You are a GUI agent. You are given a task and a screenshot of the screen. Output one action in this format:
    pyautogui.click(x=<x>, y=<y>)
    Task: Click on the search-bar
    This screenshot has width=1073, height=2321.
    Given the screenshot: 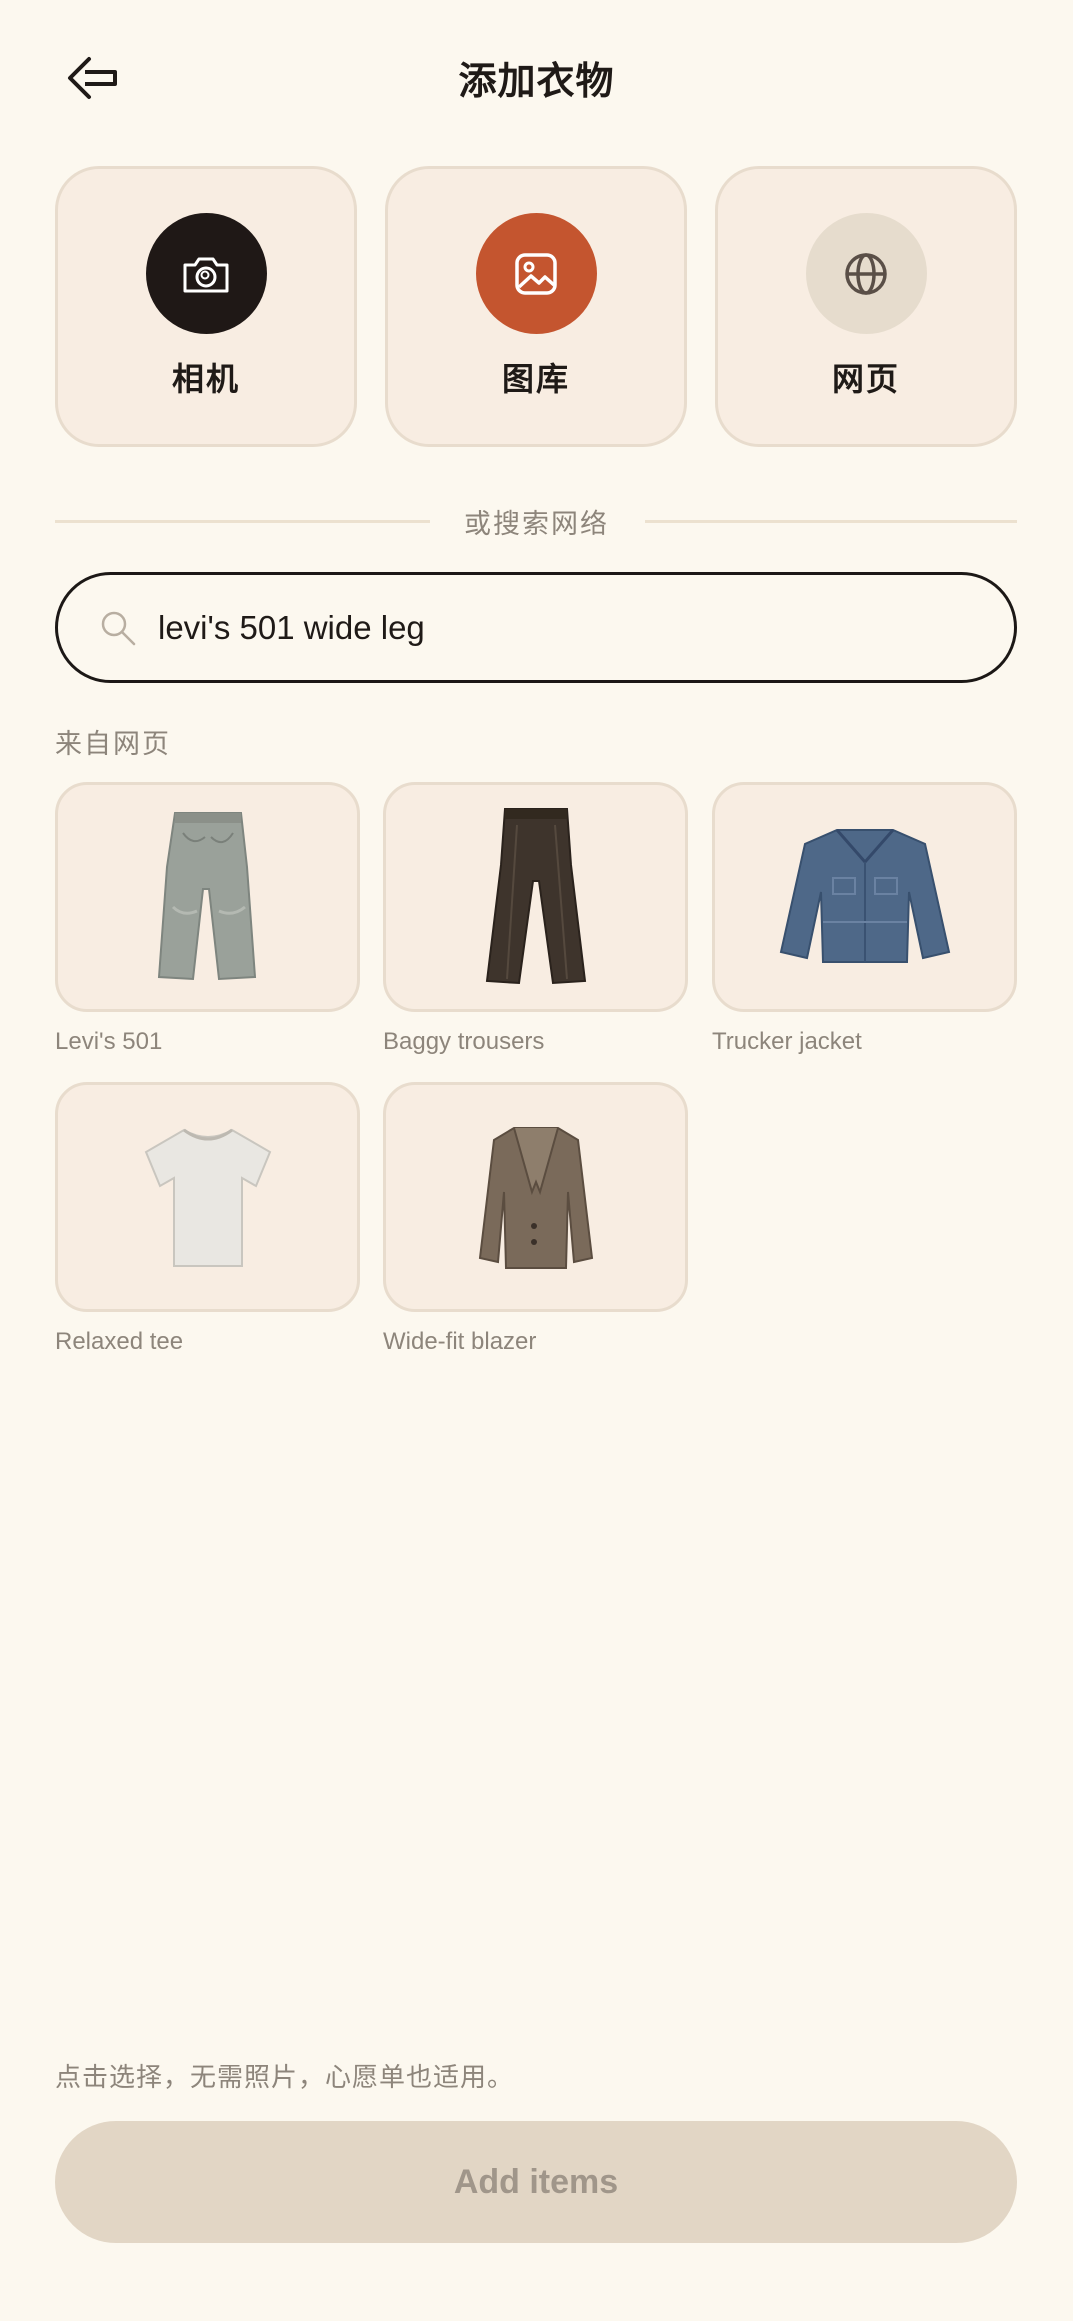 What is the action you would take?
    pyautogui.click(x=536, y=627)
    